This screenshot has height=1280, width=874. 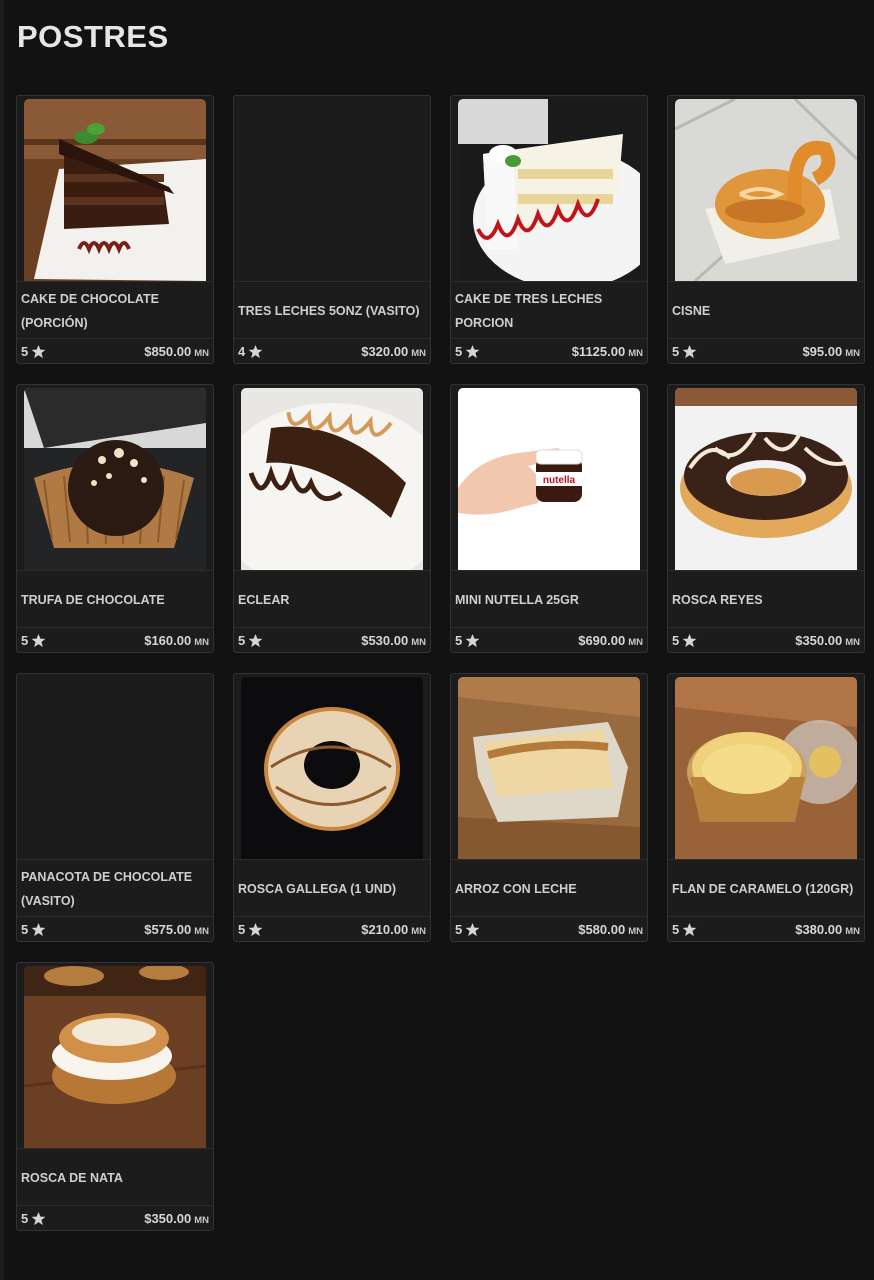 I want to click on product-price: $575.00 MN, so click(x=176, y=929).